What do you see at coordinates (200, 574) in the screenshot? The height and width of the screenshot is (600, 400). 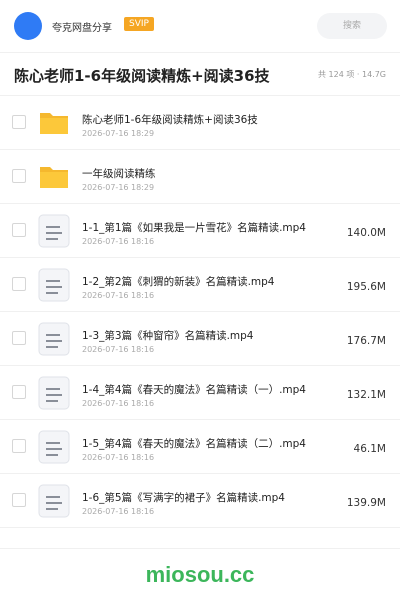 I see `watermark: miosou.cc` at bounding box center [200, 574].